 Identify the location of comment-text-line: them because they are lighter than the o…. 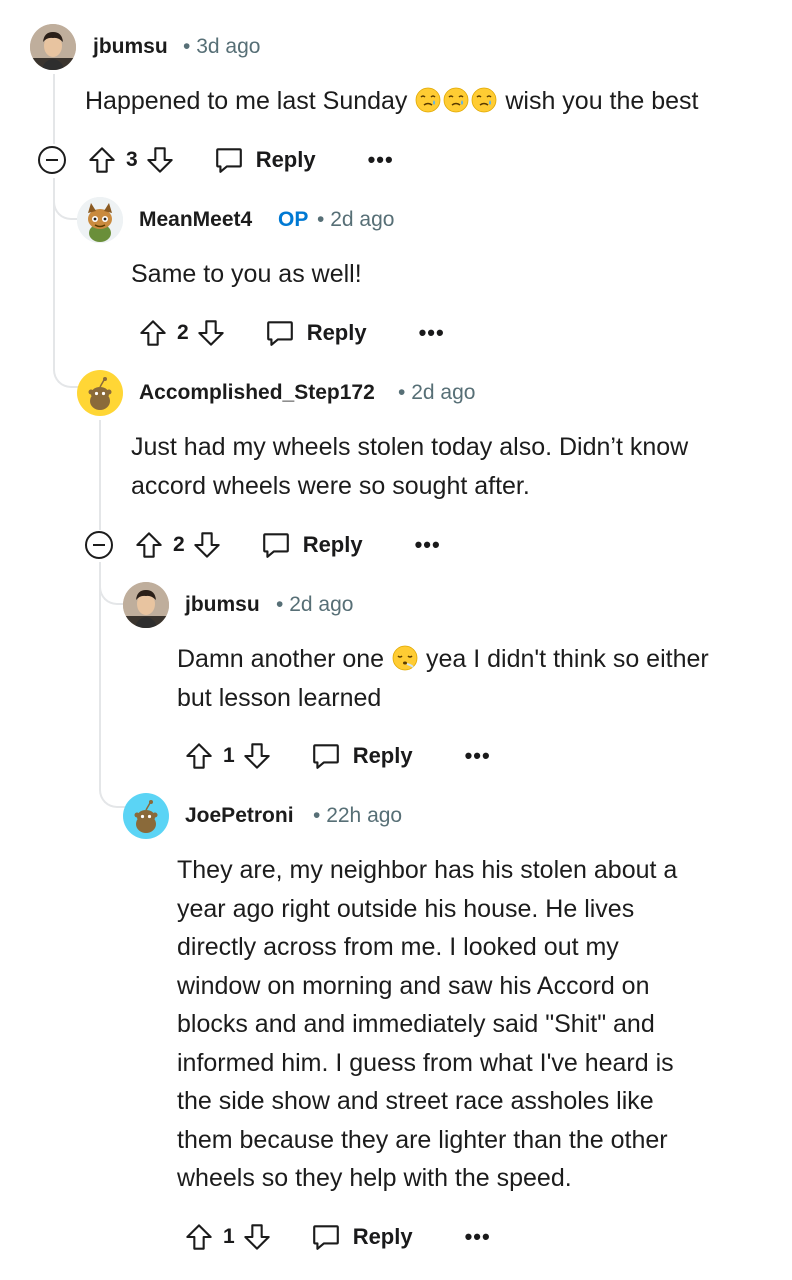
(422, 1139).